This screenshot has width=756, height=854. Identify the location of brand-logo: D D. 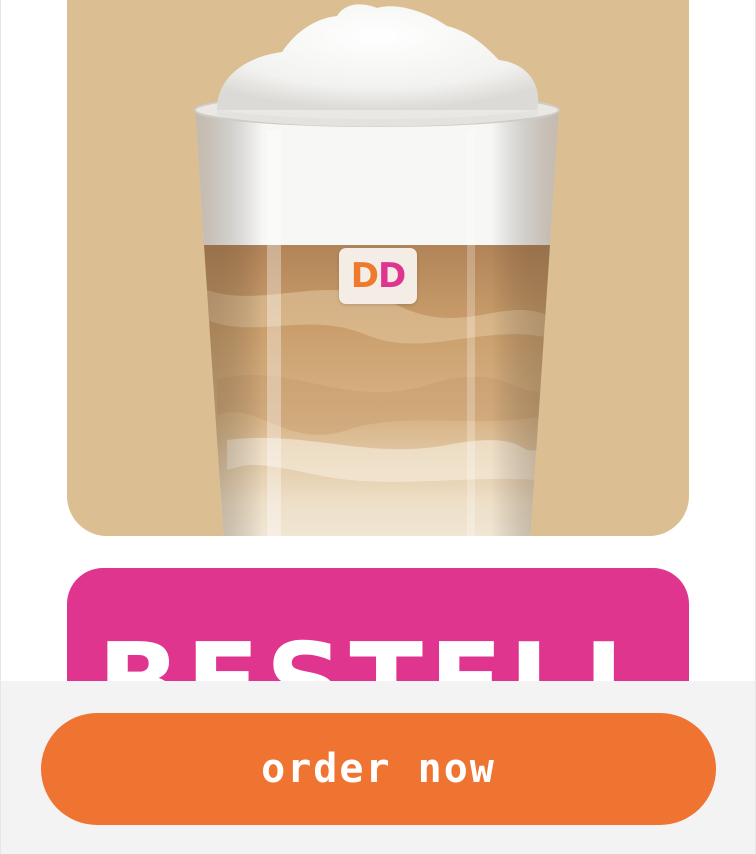
(378, 276).